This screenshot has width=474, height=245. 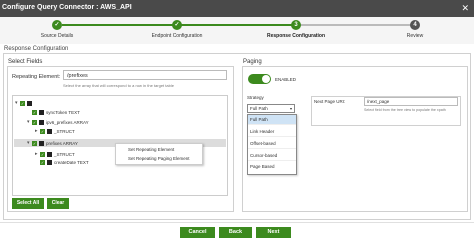 What do you see at coordinates (67, 7) in the screenshot?
I see `window-title: Configure Query Connector : AWS_API` at bounding box center [67, 7].